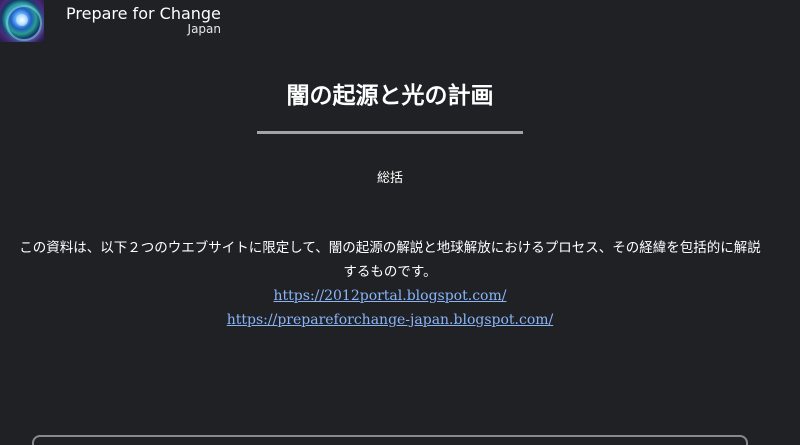 The image size is (800, 445). What do you see at coordinates (204, 29) in the screenshot?
I see `site-subtitle: Japan` at bounding box center [204, 29].